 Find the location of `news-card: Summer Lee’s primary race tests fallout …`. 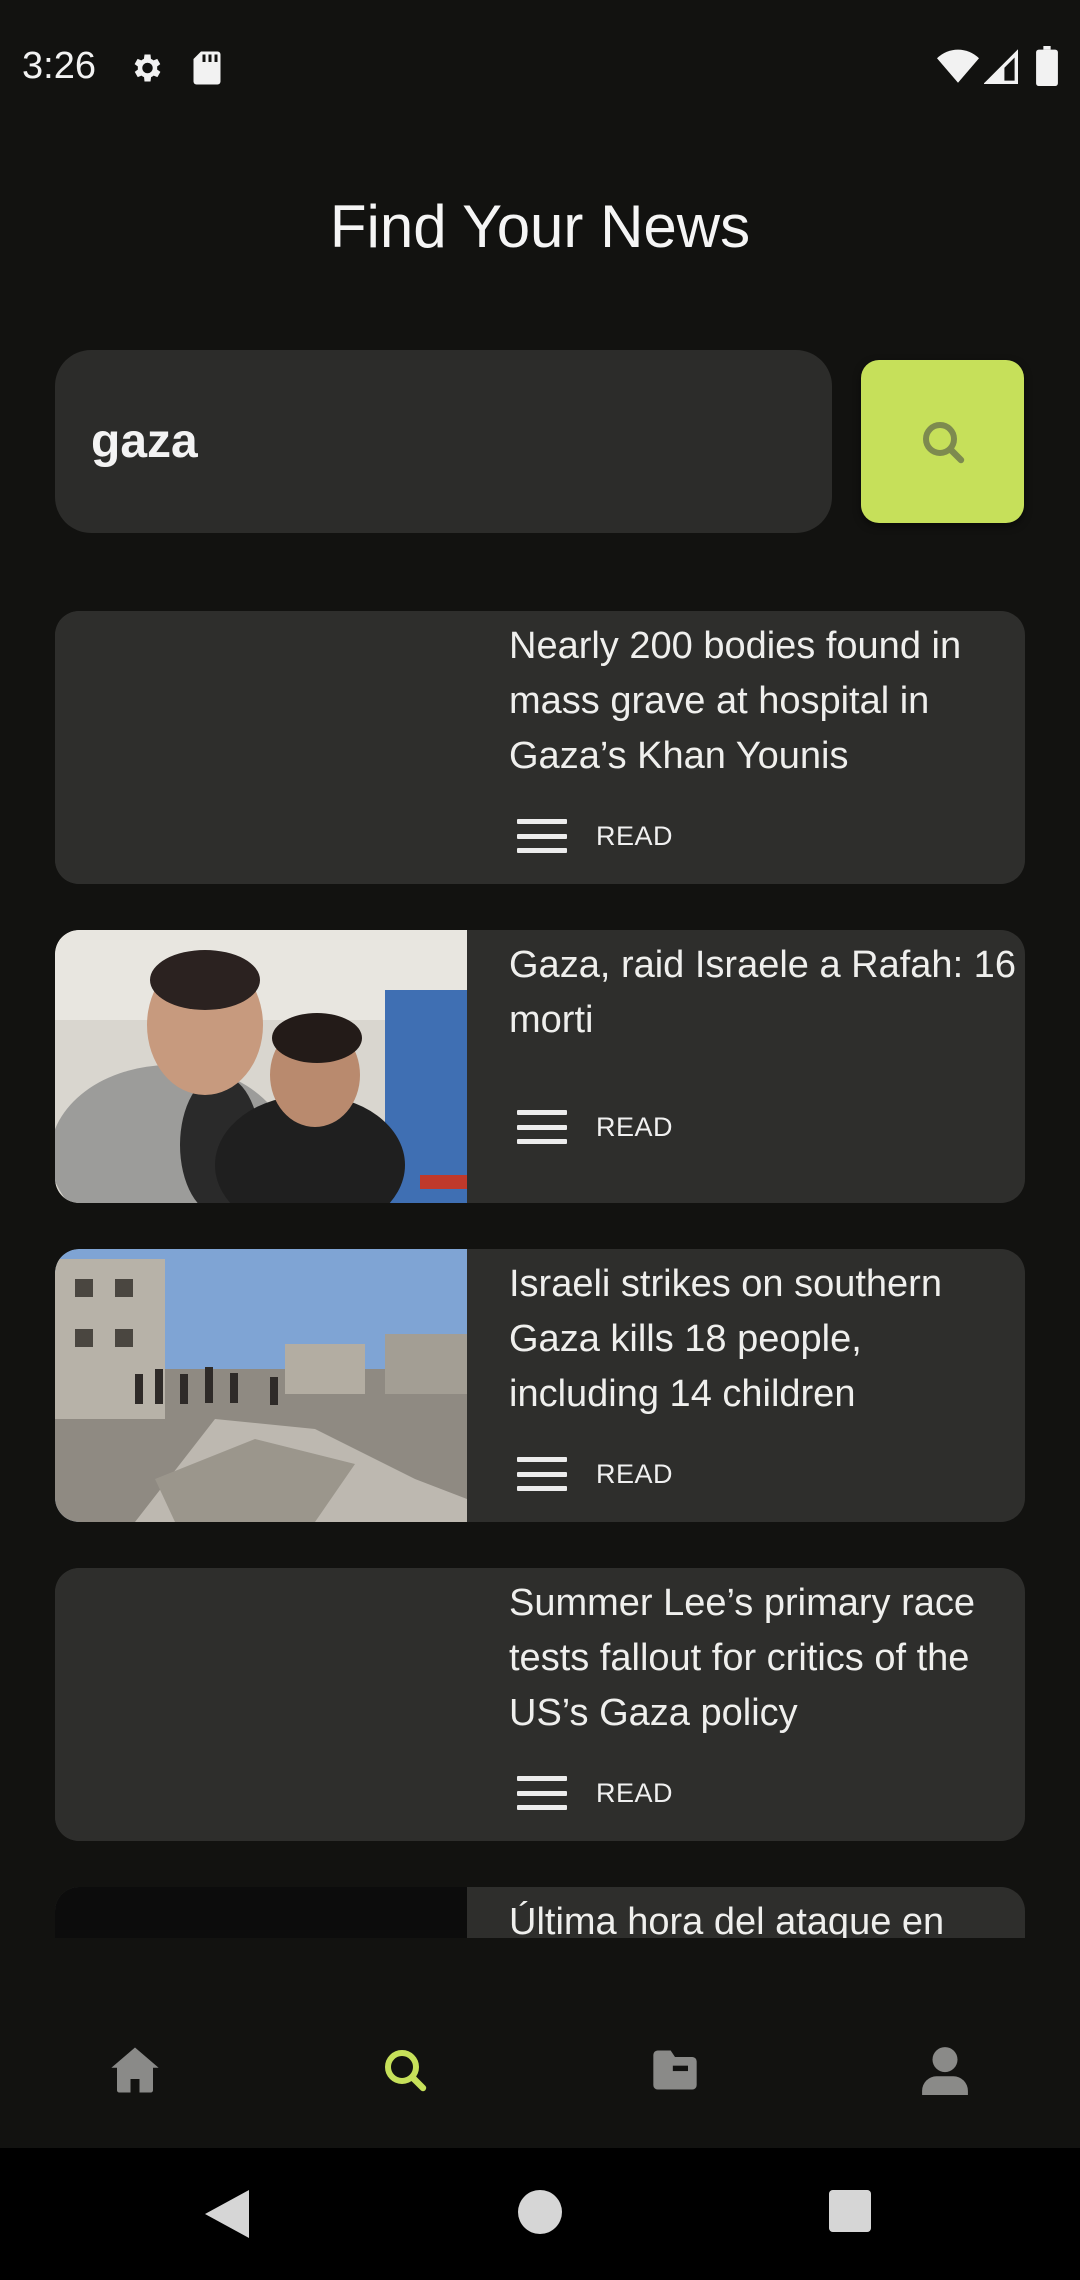

news-card: Summer Lee’s primary race tests fallout … is located at coordinates (540, 1704).